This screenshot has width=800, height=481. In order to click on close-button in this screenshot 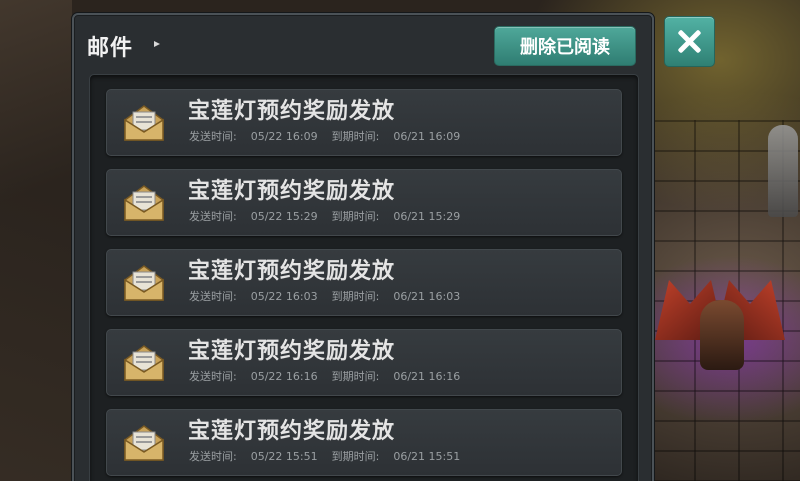, I will do `click(689, 41)`.